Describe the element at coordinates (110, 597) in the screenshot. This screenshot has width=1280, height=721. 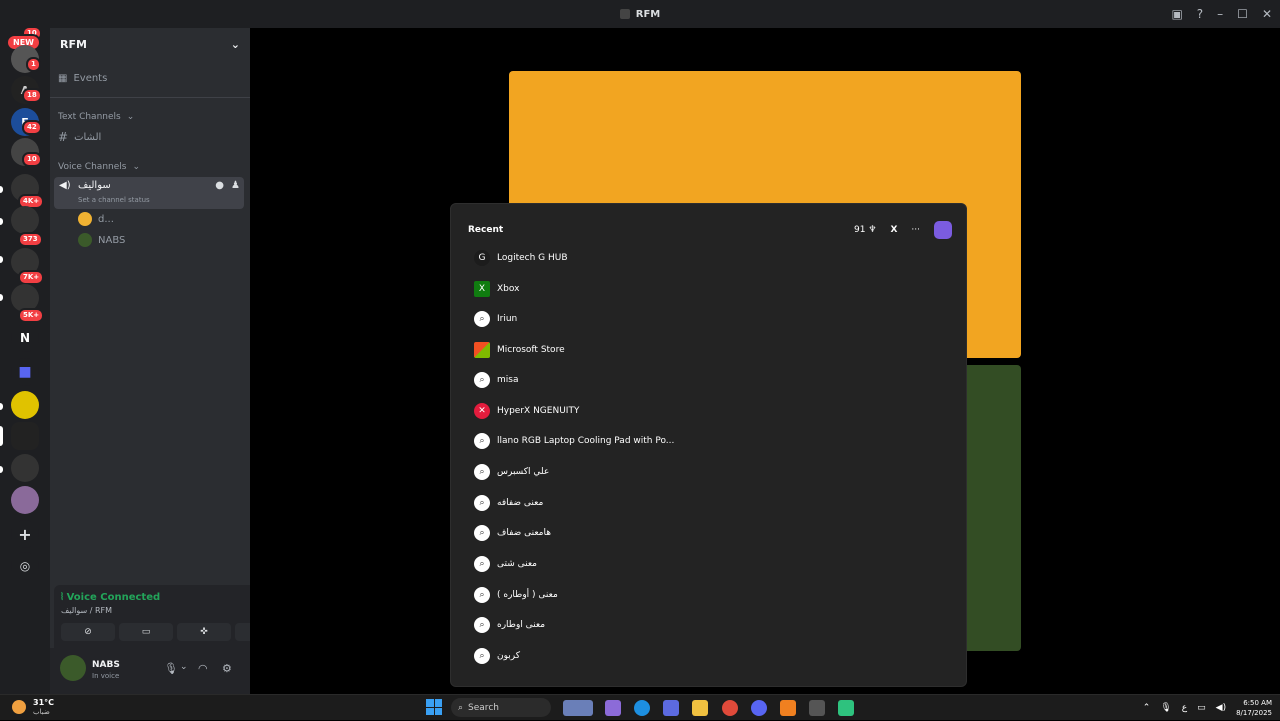
I see `voice-connected-status: ⦚ Voice Connected` at that location.